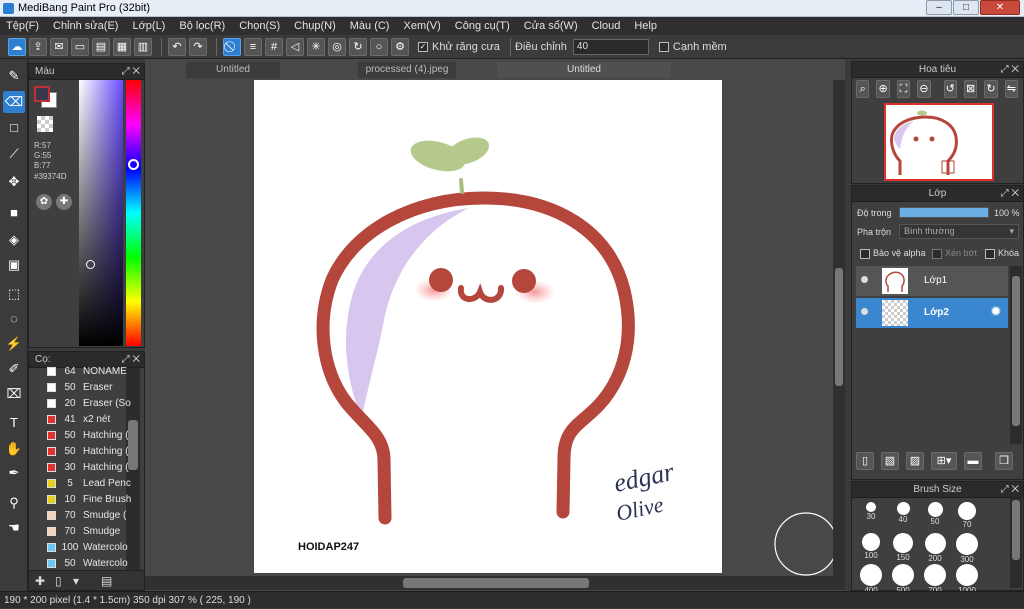  Describe the element at coordinates (14, 503) in the screenshot. I see `dropper-tool-icon: ⚲` at that location.